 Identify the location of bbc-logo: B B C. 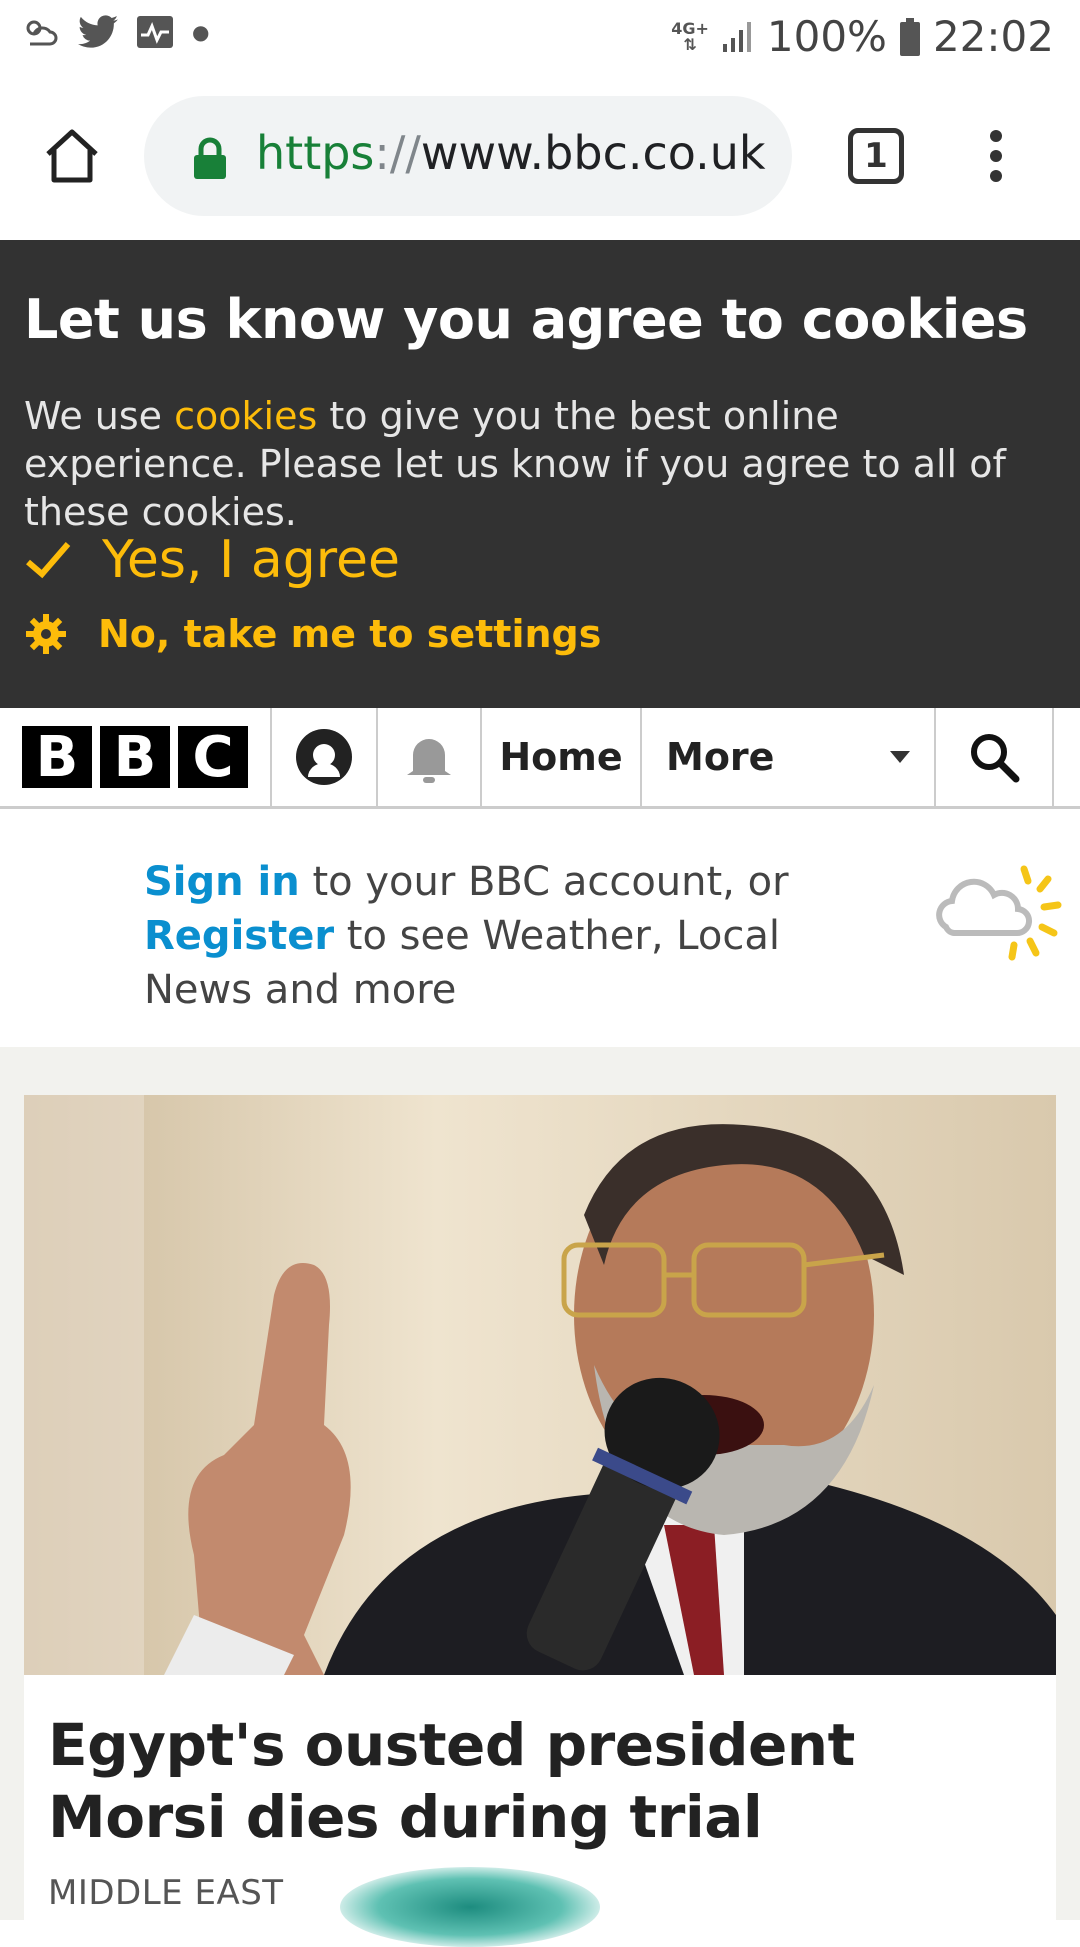
(136, 757).